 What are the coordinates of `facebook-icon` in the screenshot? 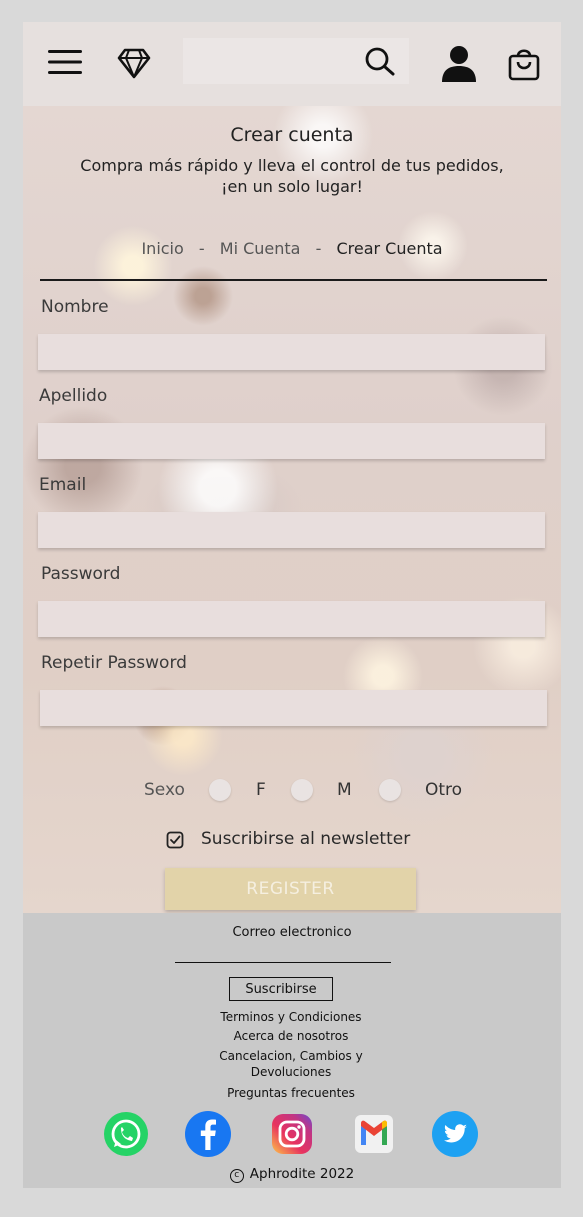 It's located at (208, 1134).